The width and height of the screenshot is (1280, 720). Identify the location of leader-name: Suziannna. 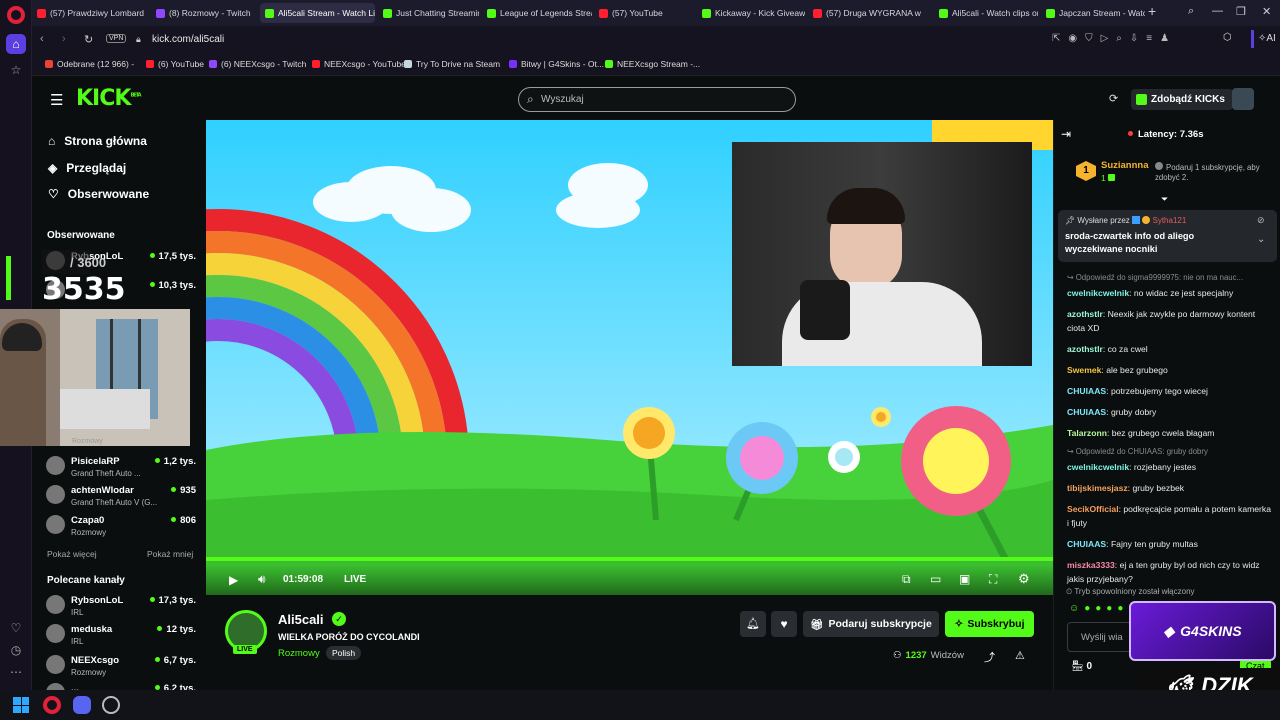
(1125, 165).